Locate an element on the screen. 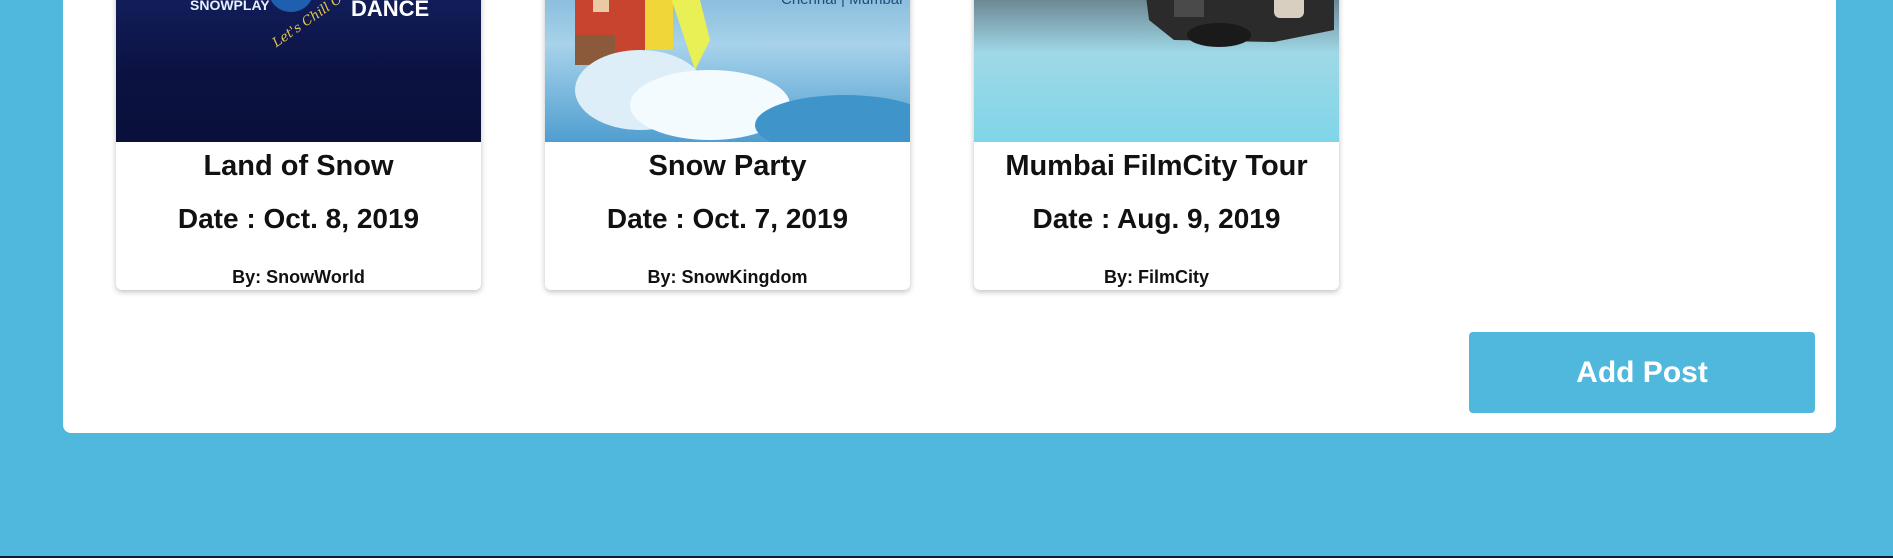  post-image: Chennai | Mumbai is located at coordinates (727, 71).